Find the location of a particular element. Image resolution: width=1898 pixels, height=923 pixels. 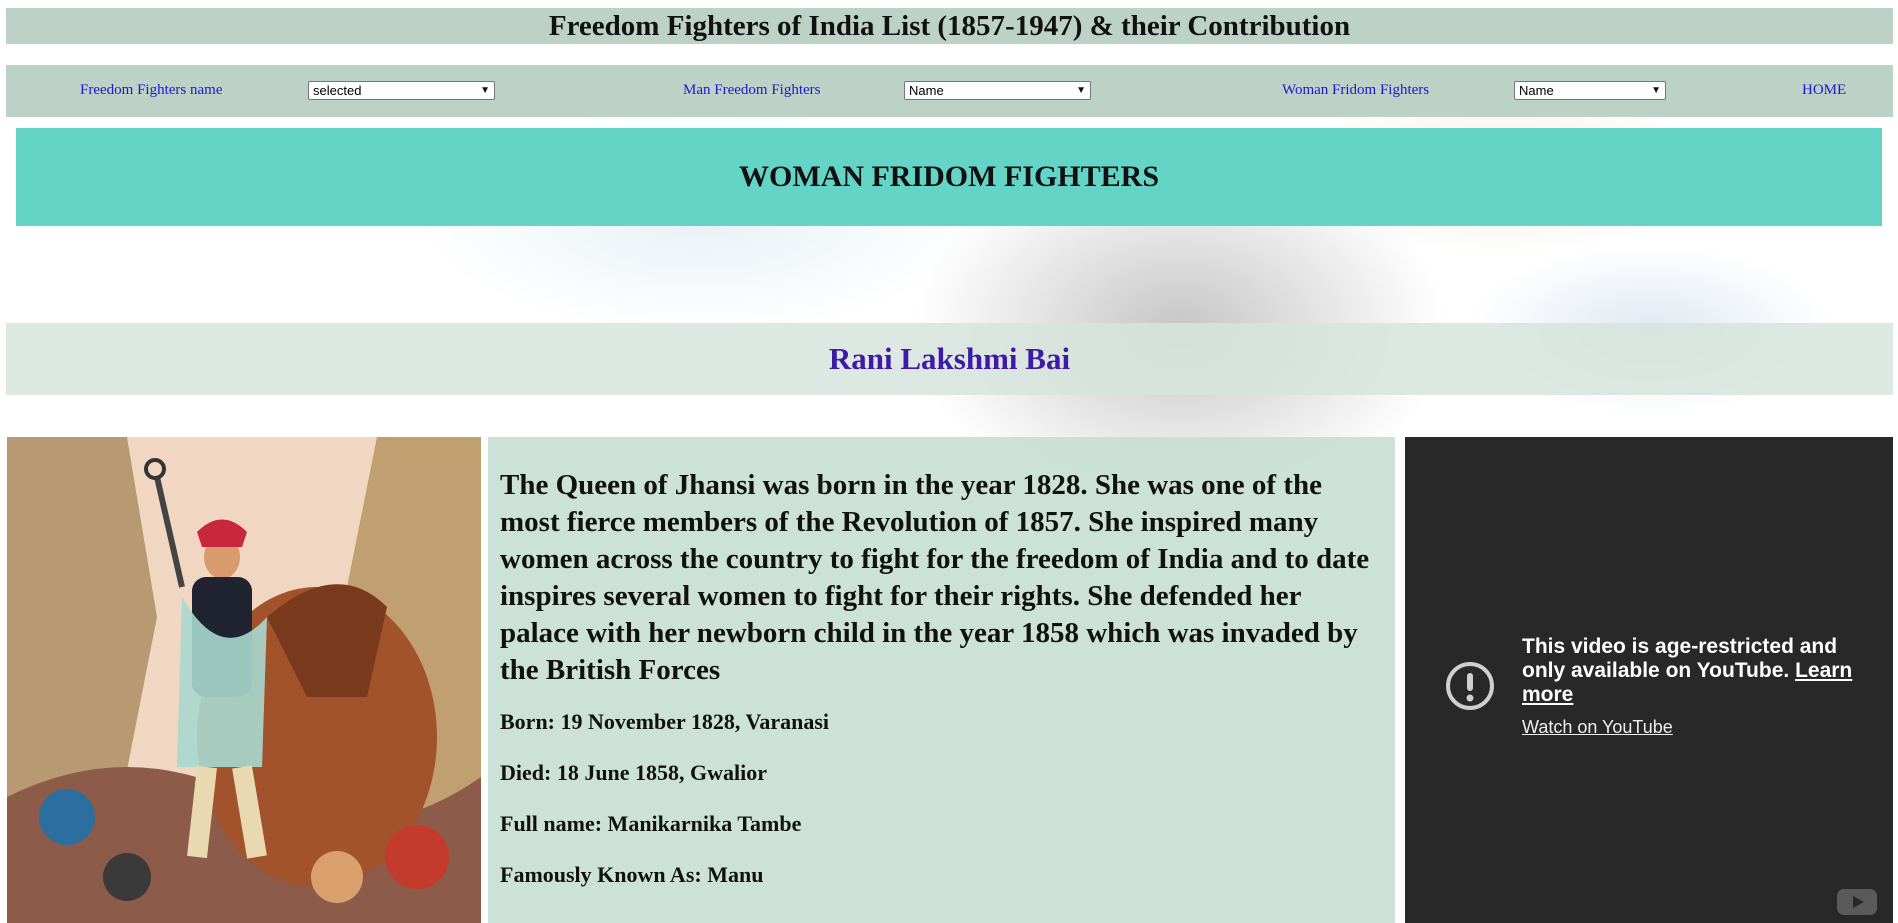

freedom-fighters-name-link: Freedom Fighters name is located at coordinates (151, 90).